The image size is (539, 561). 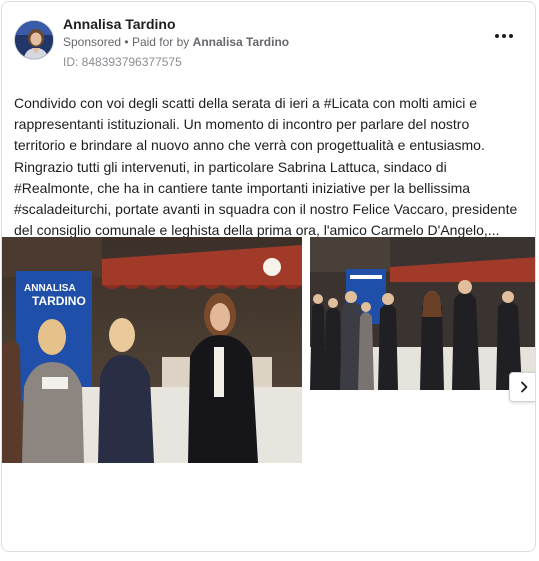 I want to click on next-image-button, so click(x=522, y=387).